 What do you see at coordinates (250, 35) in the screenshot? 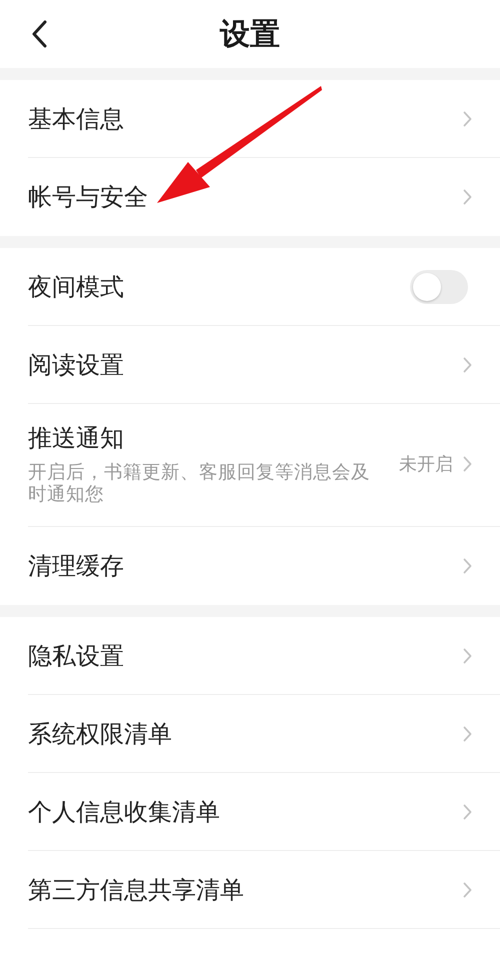
I see `page-title: 设置` at bounding box center [250, 35].